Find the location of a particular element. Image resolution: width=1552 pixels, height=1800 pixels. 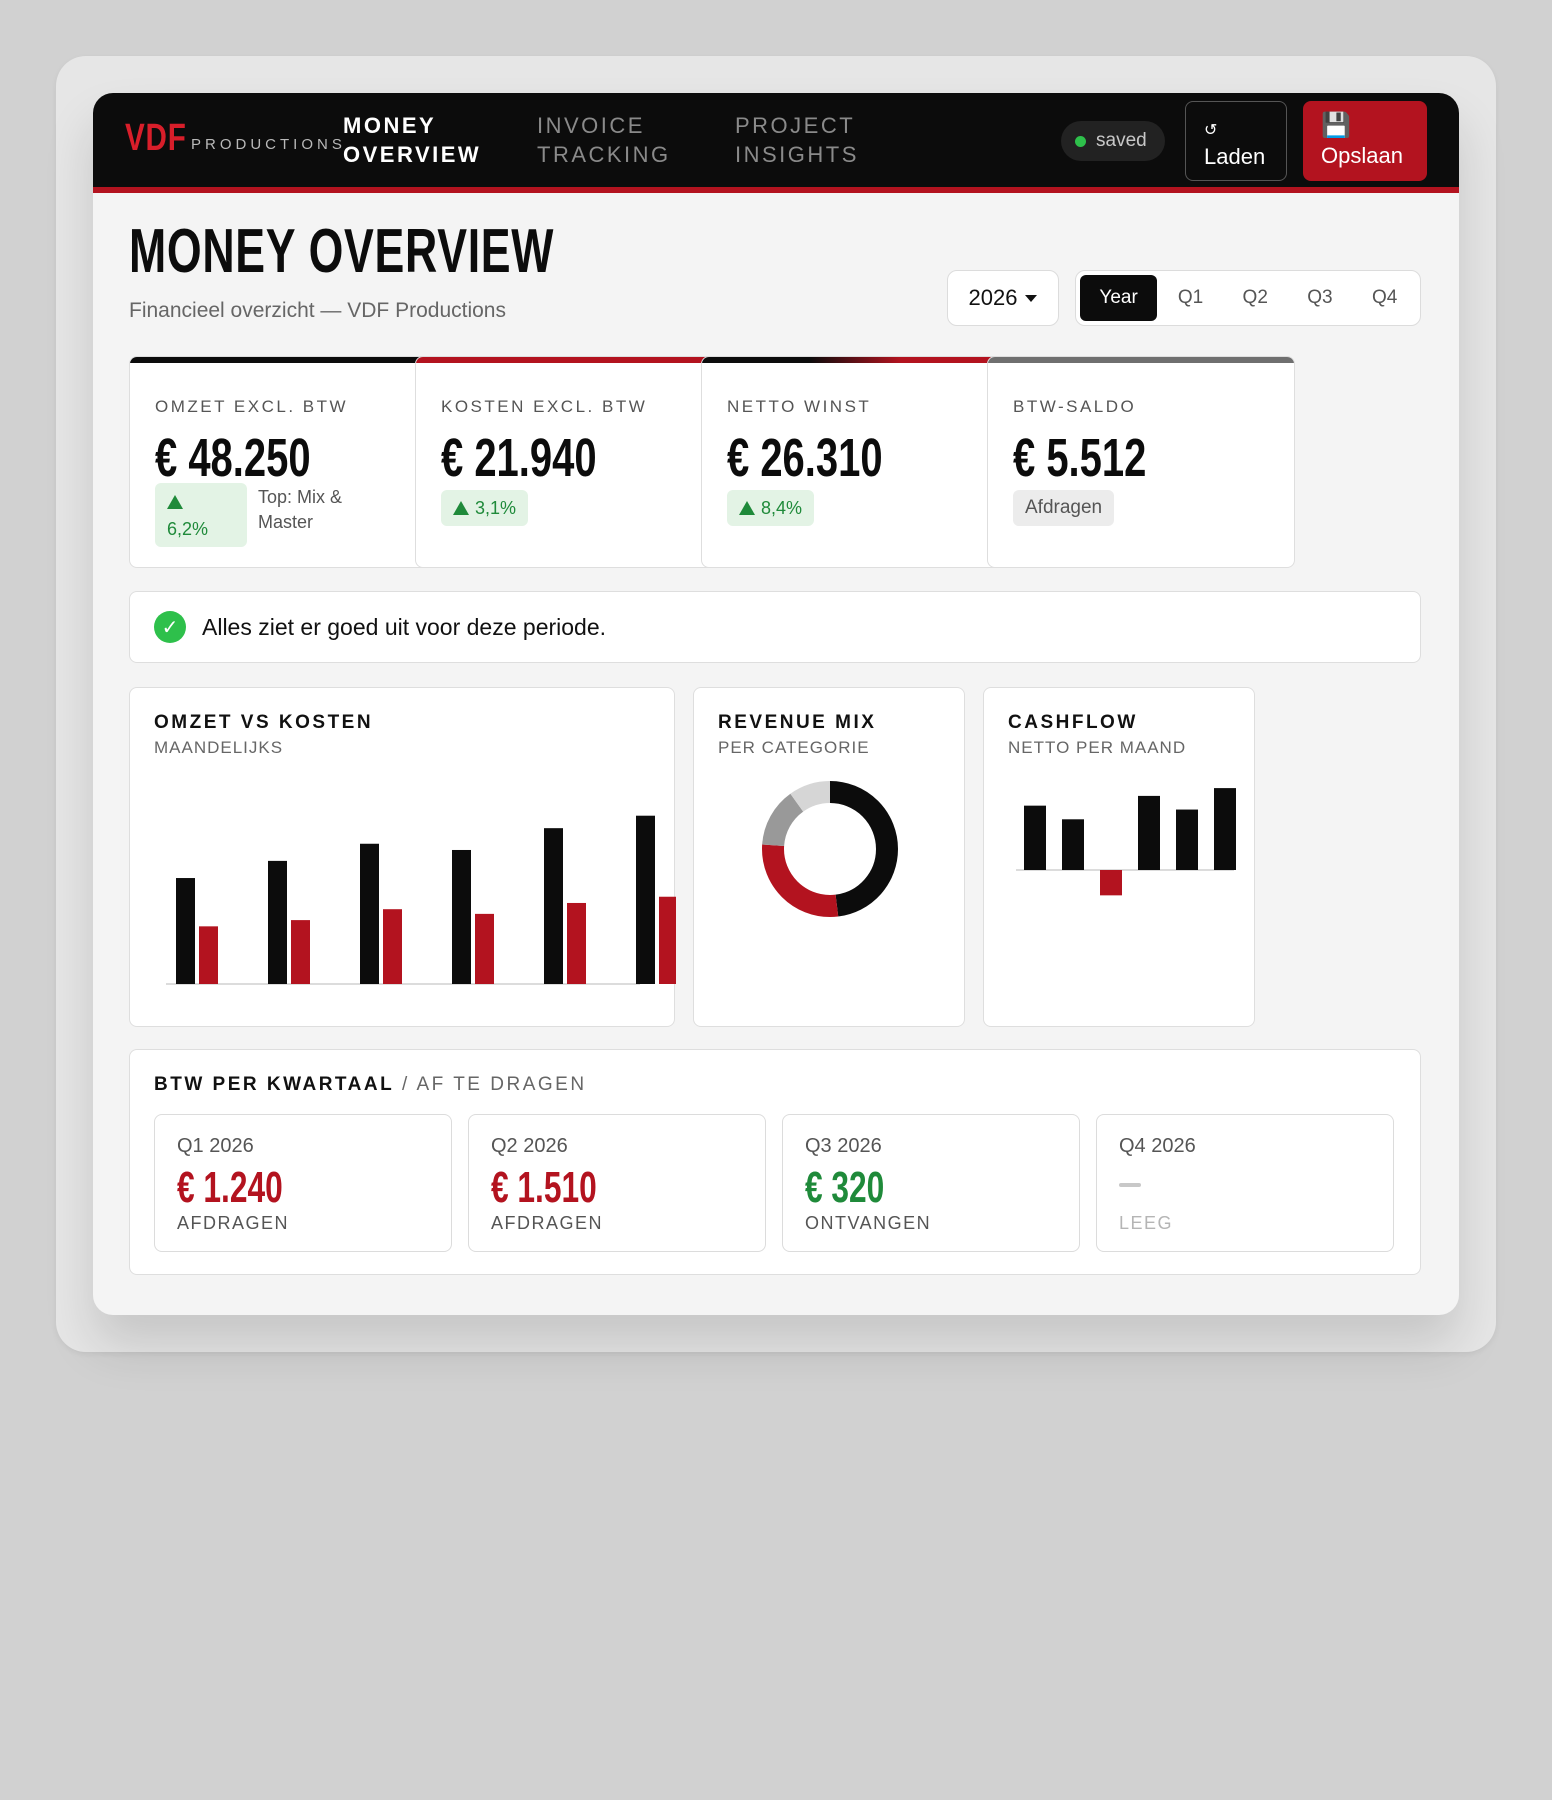

chart-cashflow: CASHFLOW NETTO PER MAAND is located at coordinates (1119, 857).